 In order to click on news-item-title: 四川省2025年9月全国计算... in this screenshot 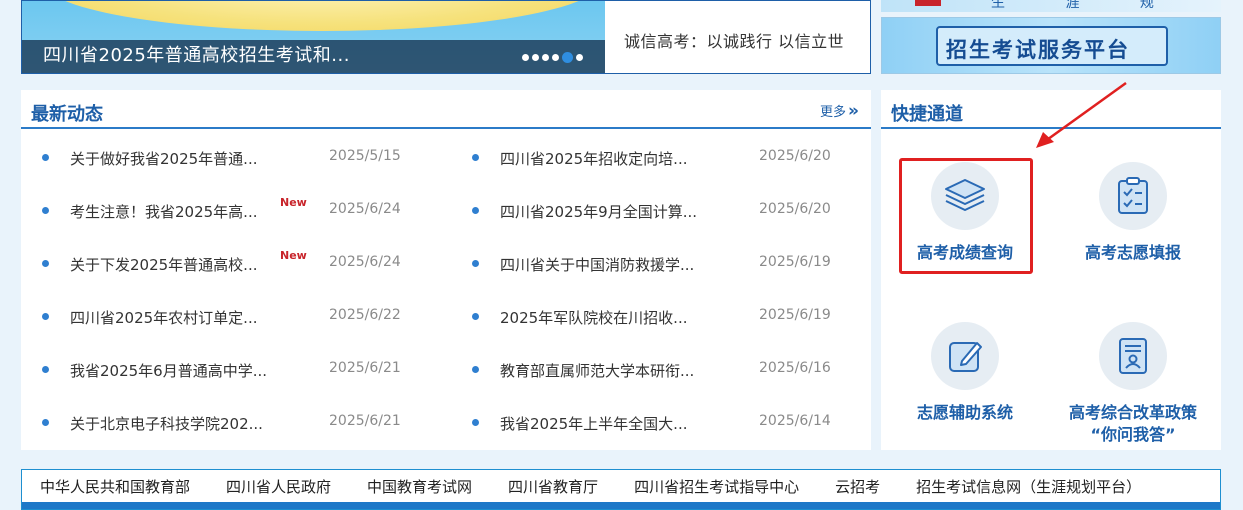, I will do `click(598, 211)`.